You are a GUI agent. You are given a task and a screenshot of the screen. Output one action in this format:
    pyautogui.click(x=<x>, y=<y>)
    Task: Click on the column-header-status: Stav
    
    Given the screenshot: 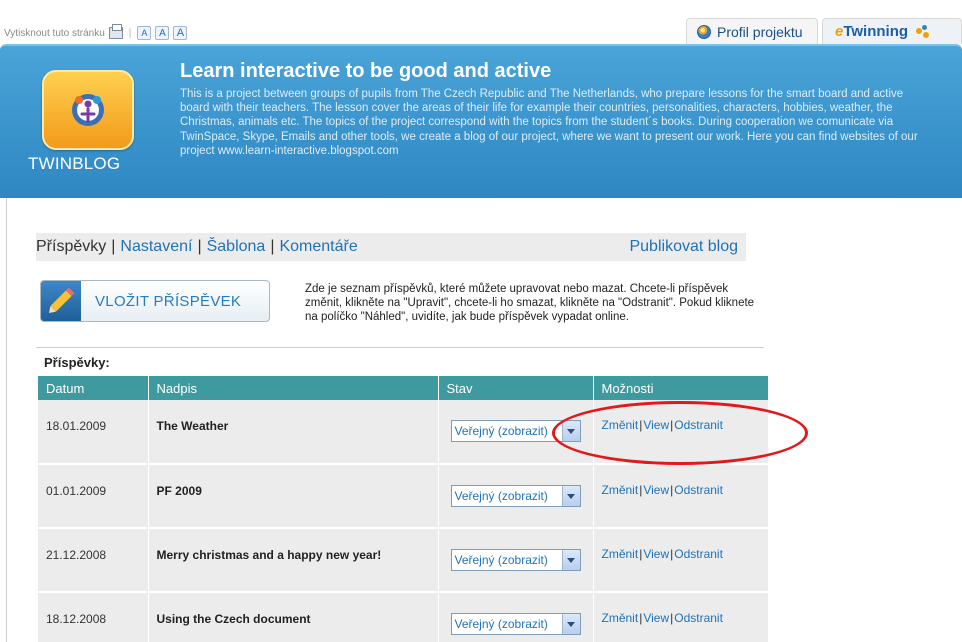 What is the action you would take?
    pyautogui.click(x=516, y=388)
    